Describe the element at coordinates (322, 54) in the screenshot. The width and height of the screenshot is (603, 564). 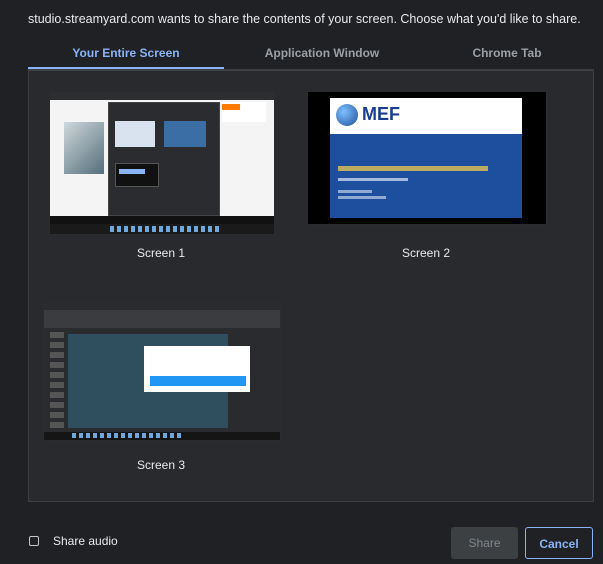
I see `tab-application-window: Application Window` at that location.